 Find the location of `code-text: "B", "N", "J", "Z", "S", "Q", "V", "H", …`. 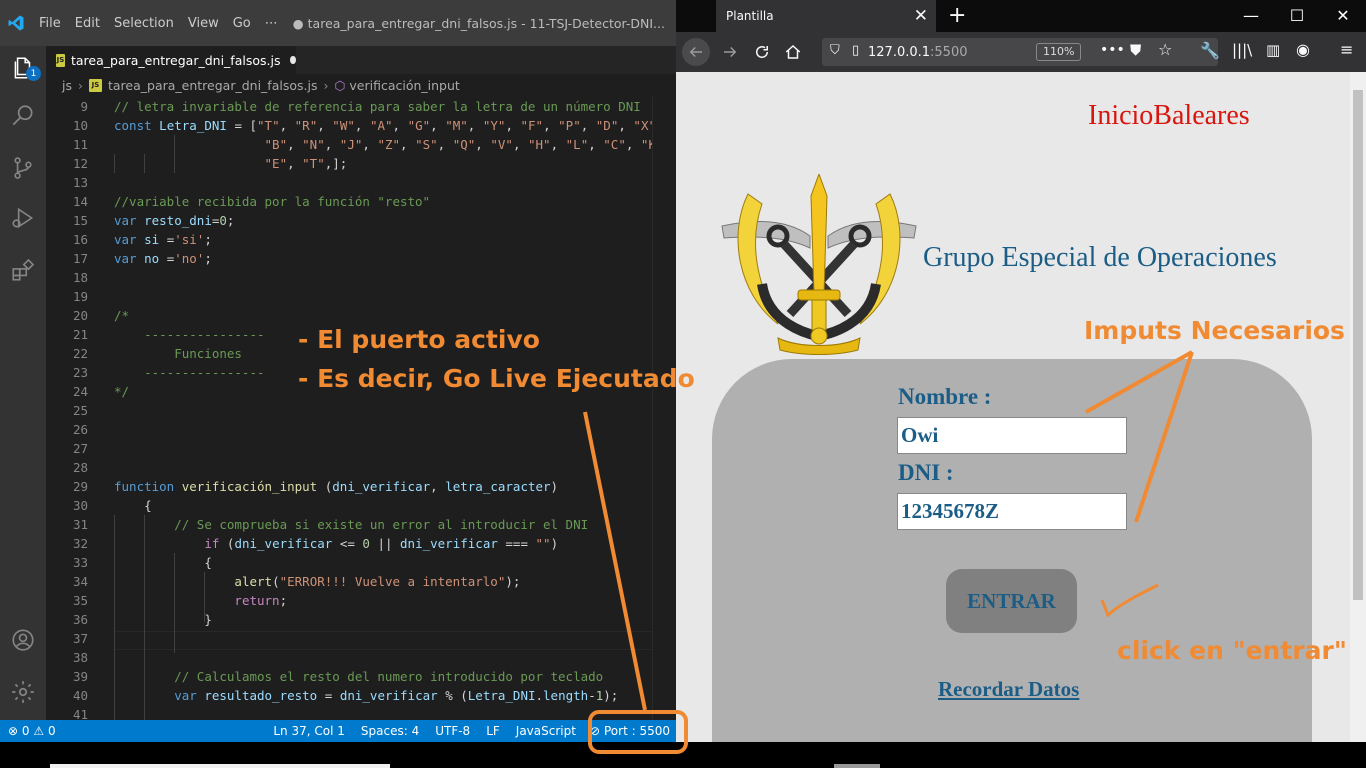

code-text: "B", "N", "J", "Z", "S", "Q", "V", "H", … is located at coordinates (383, 144).